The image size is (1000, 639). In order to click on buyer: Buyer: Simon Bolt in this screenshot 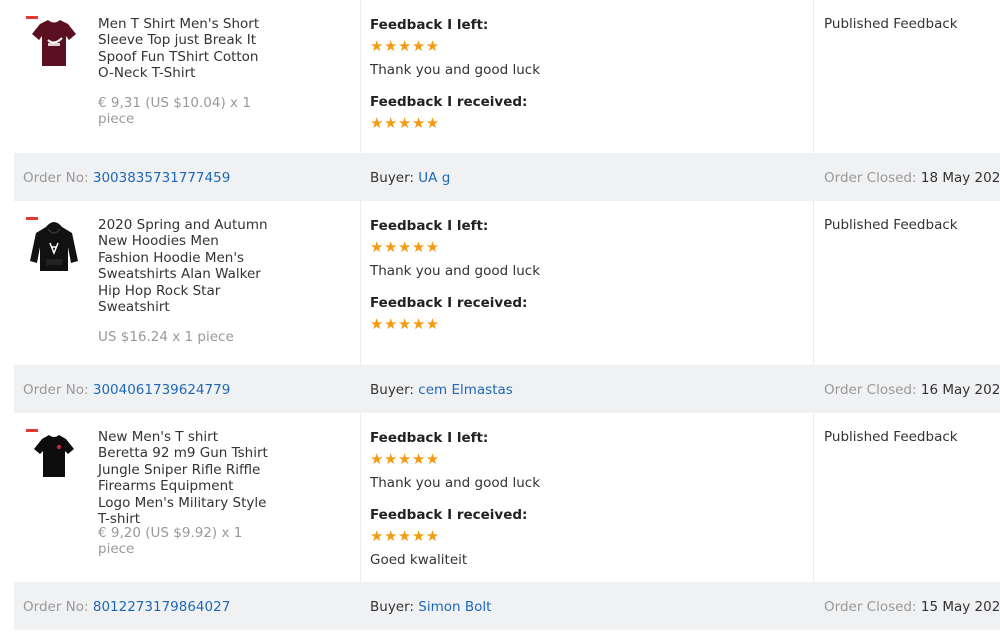, I will do `click(430, 607)`.